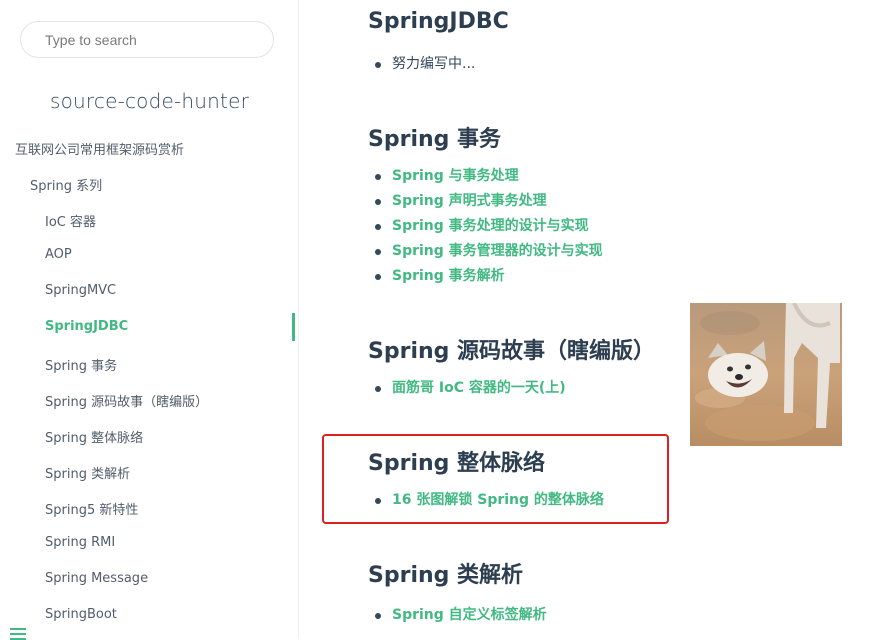 Image resolution: width=877 pixels, height=640 pixels. I want to click on search-input, so click(150, 40).